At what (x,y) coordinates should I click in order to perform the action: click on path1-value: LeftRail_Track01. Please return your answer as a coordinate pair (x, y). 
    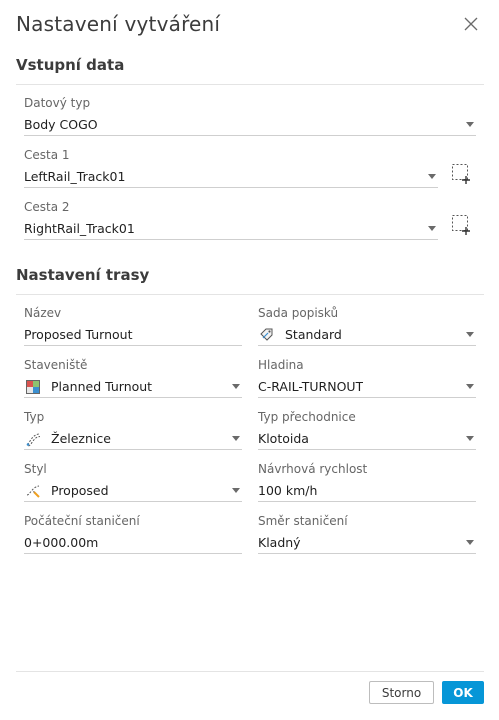
    Looking at the image, I should click on (75, 176).